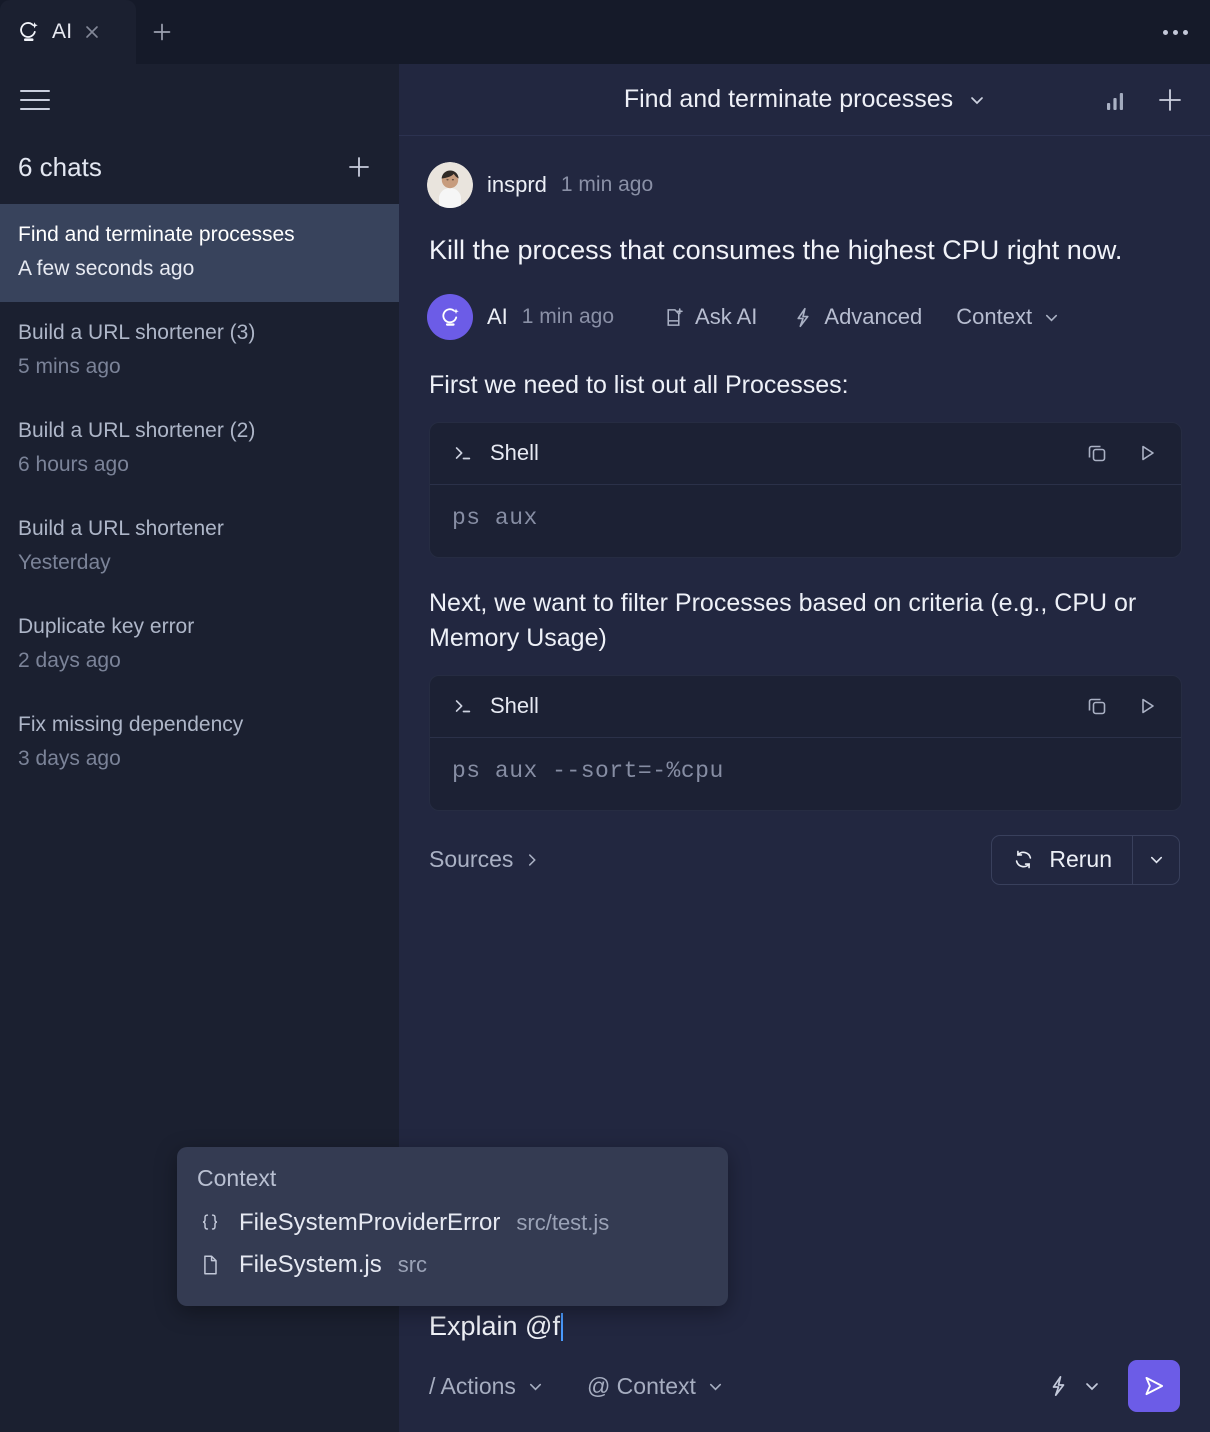 The image size is (1210, 1432). Describe the element at coordinates (1144, 100) in the screenshot. I see `thread-header-actions` at that location.